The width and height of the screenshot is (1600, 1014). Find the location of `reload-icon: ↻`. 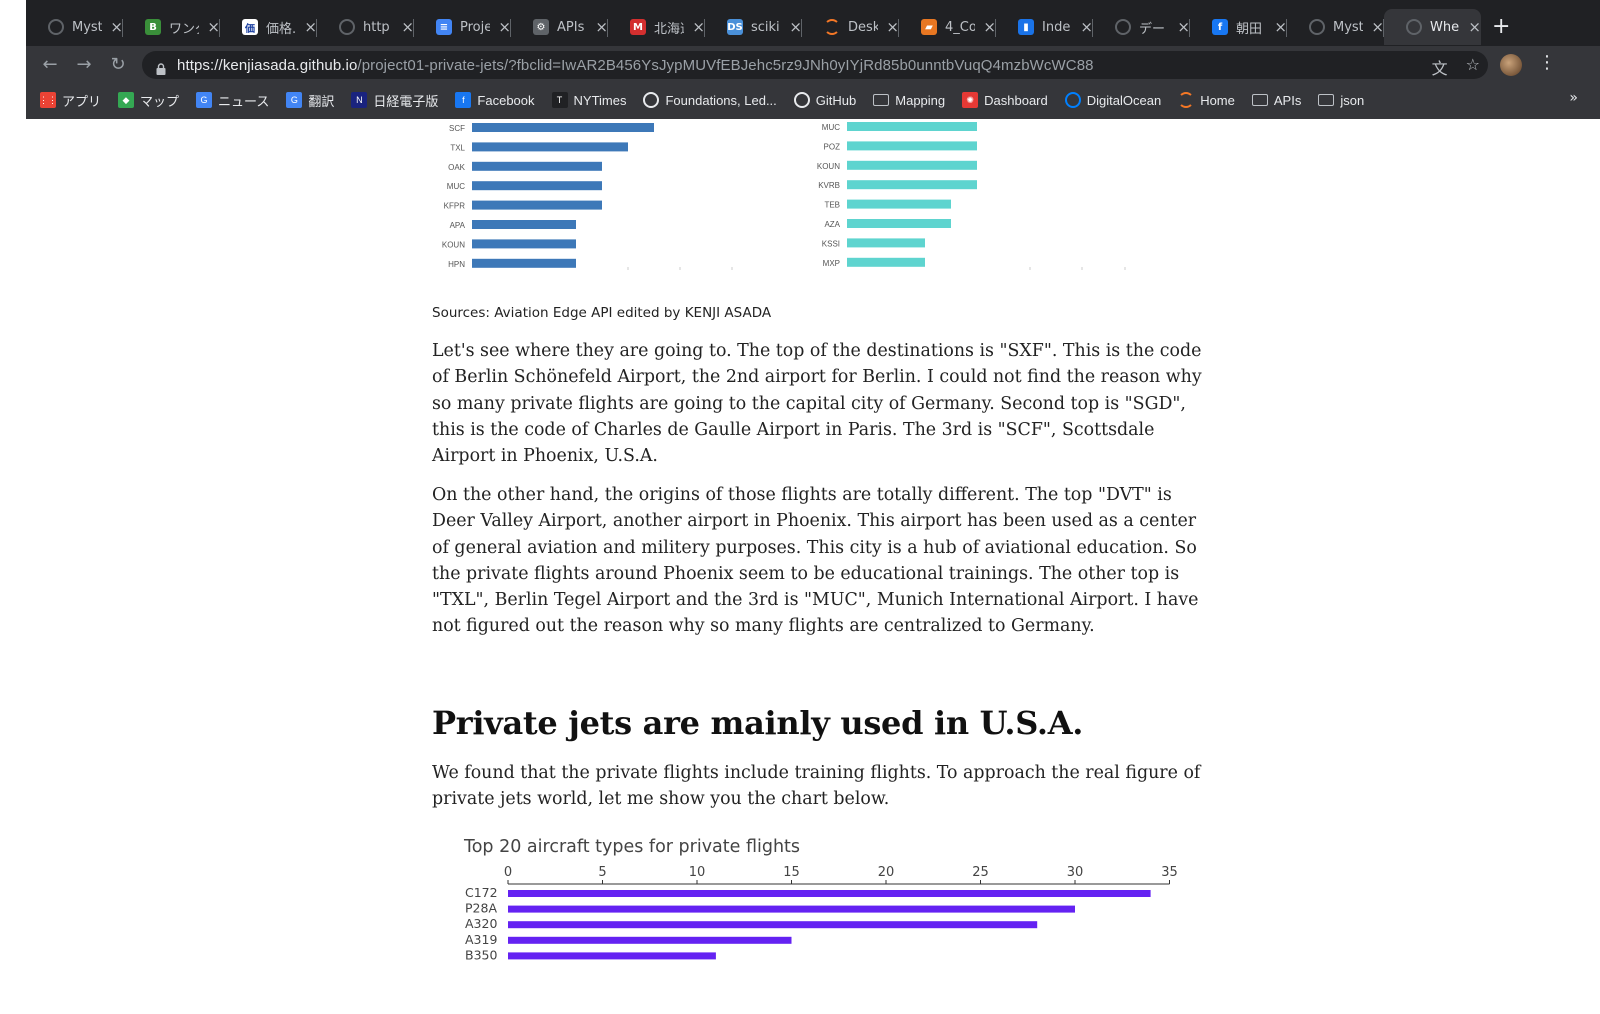

reload-icon: ↻ is located at coordinates (118, 64).